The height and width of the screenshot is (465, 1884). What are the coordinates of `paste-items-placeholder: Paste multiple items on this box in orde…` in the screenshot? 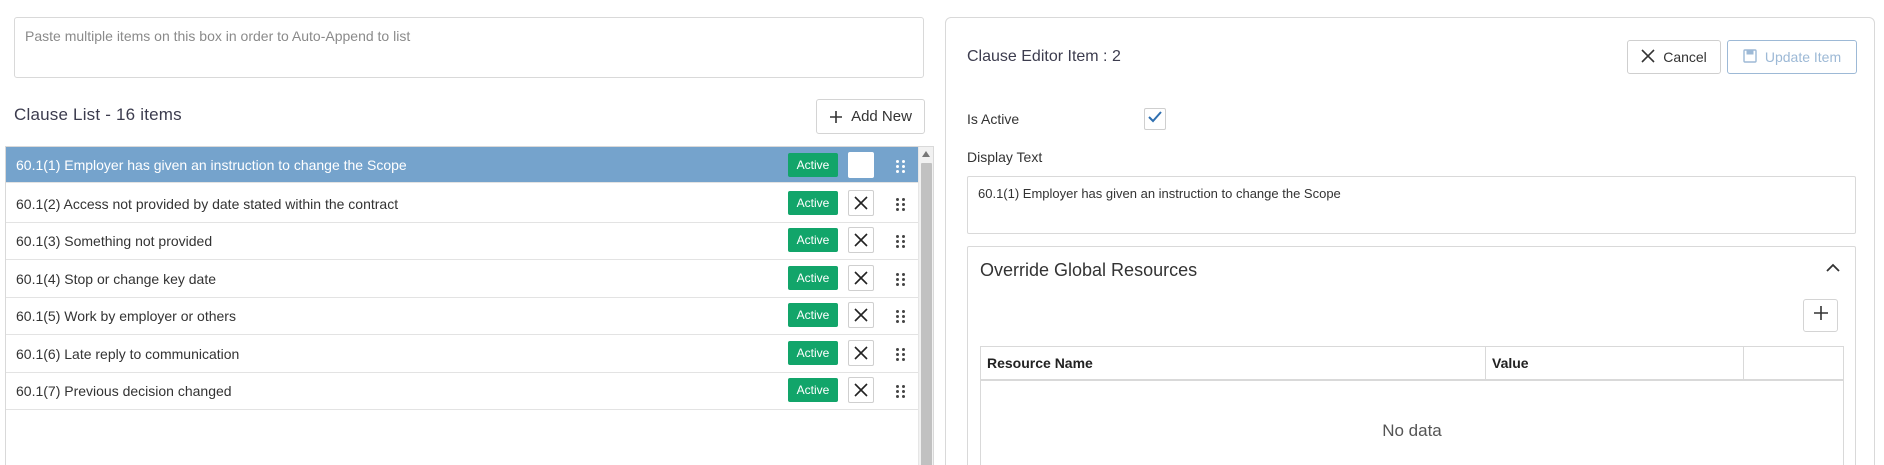 It's located at (218, 36).